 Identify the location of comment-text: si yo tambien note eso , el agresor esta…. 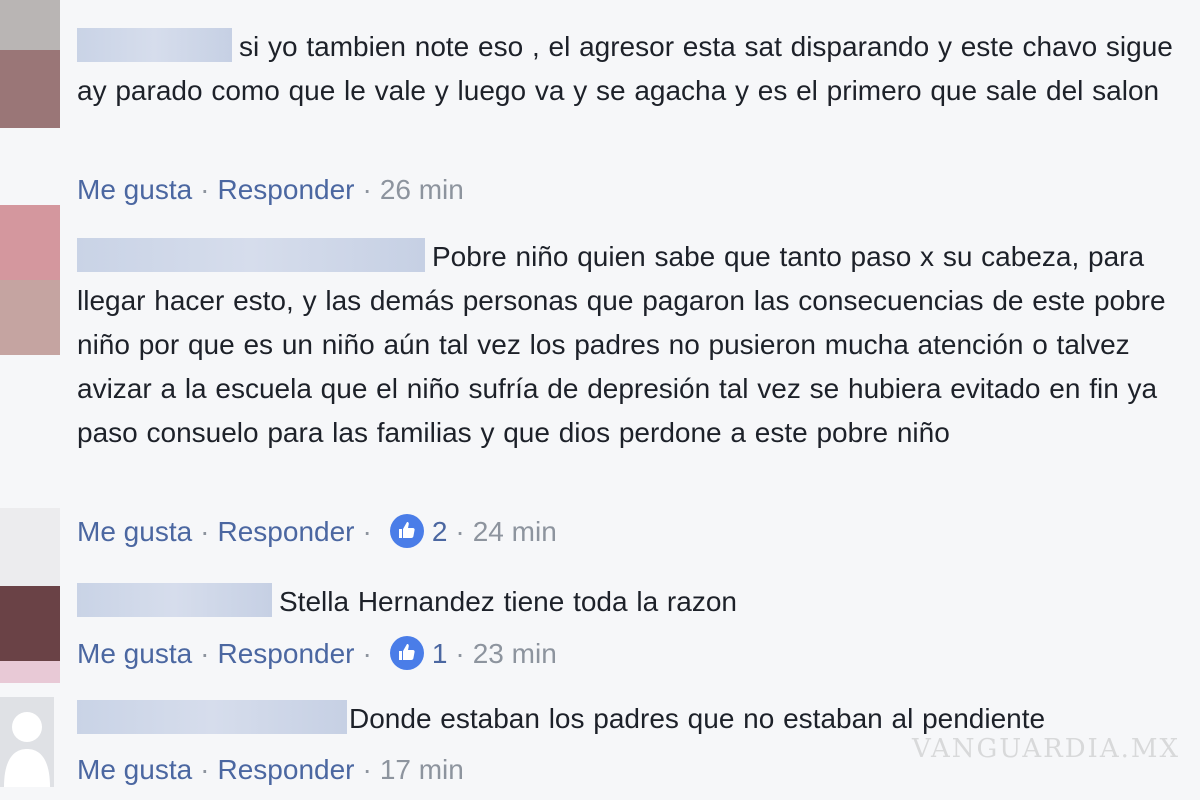
(625, 68).